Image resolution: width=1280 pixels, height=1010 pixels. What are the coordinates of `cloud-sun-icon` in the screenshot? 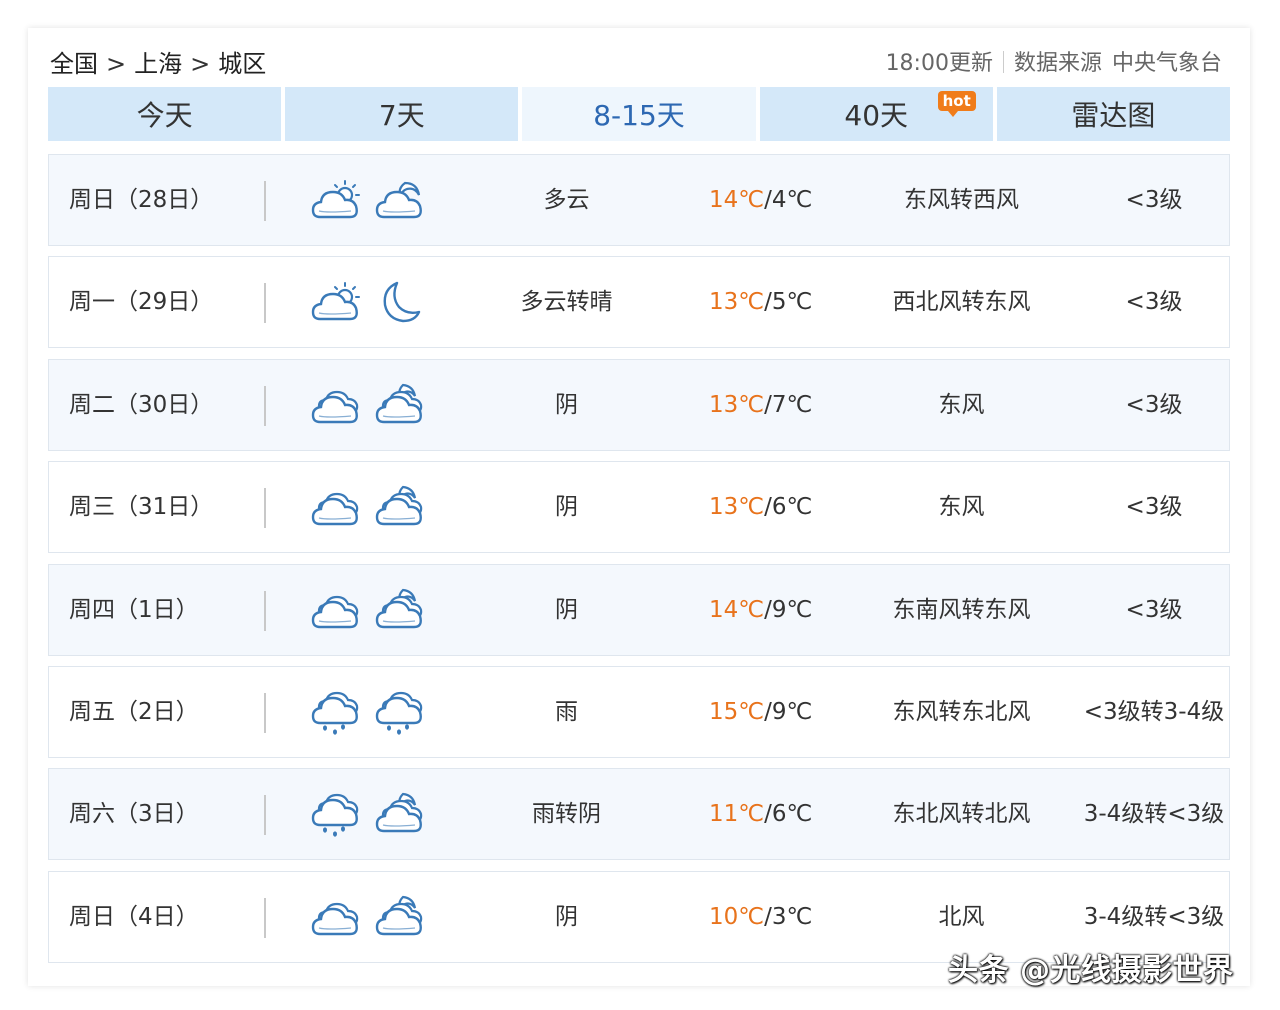 It's located at (335, 301).